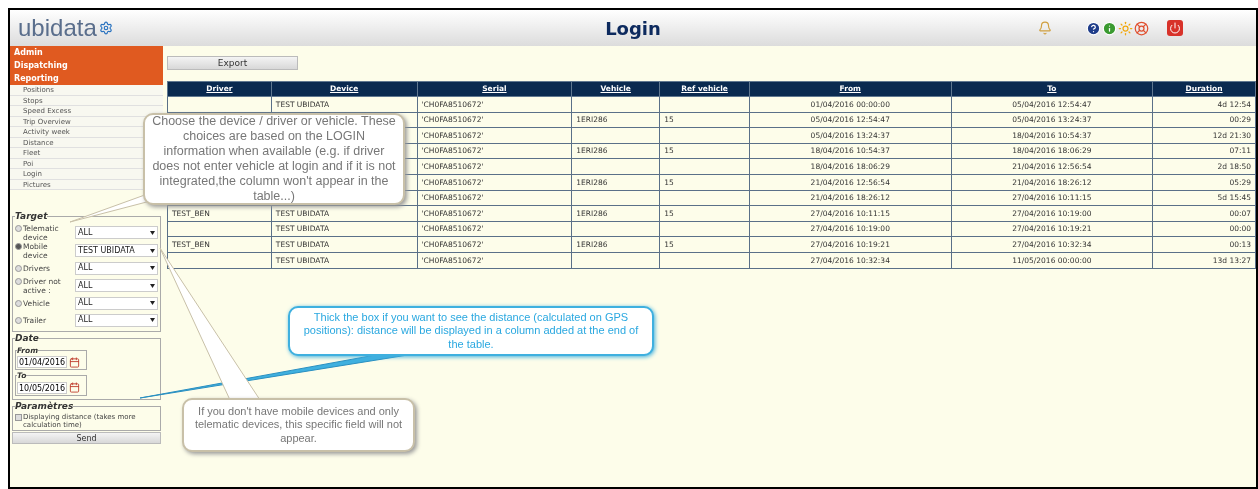 This screenshot has height=489, width=1258. What do you see at coordinates (471, 331) in the screenshot?
I see `callout-tooltip: Thick the box if you want to see the distance (calculated on GPS positions): distance will be displayed in a column added at the end of the table.` at bounding box center [471, 331].